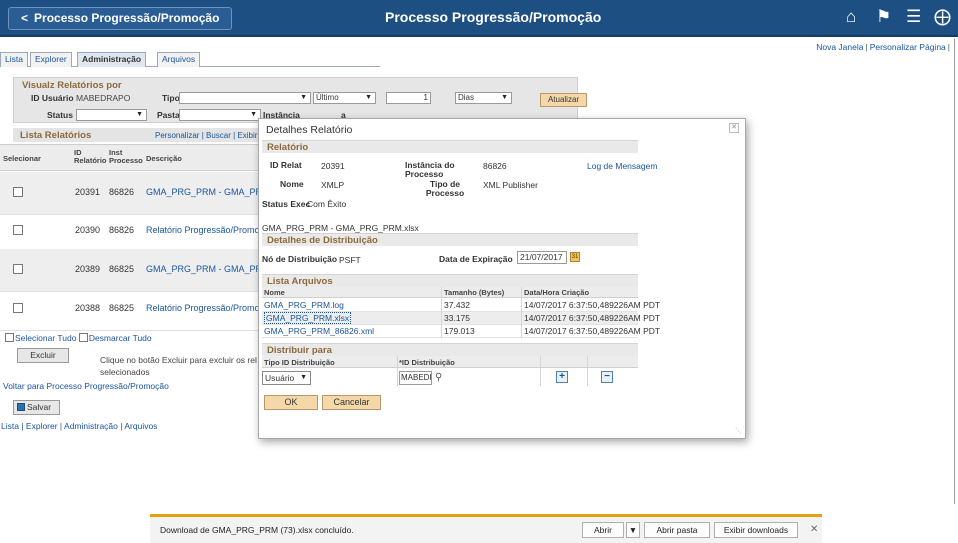 The width and height of the screenshot is (958, 543). I want to click on deselect-all-link: Desmarcar Tudo, so click(120, 338).